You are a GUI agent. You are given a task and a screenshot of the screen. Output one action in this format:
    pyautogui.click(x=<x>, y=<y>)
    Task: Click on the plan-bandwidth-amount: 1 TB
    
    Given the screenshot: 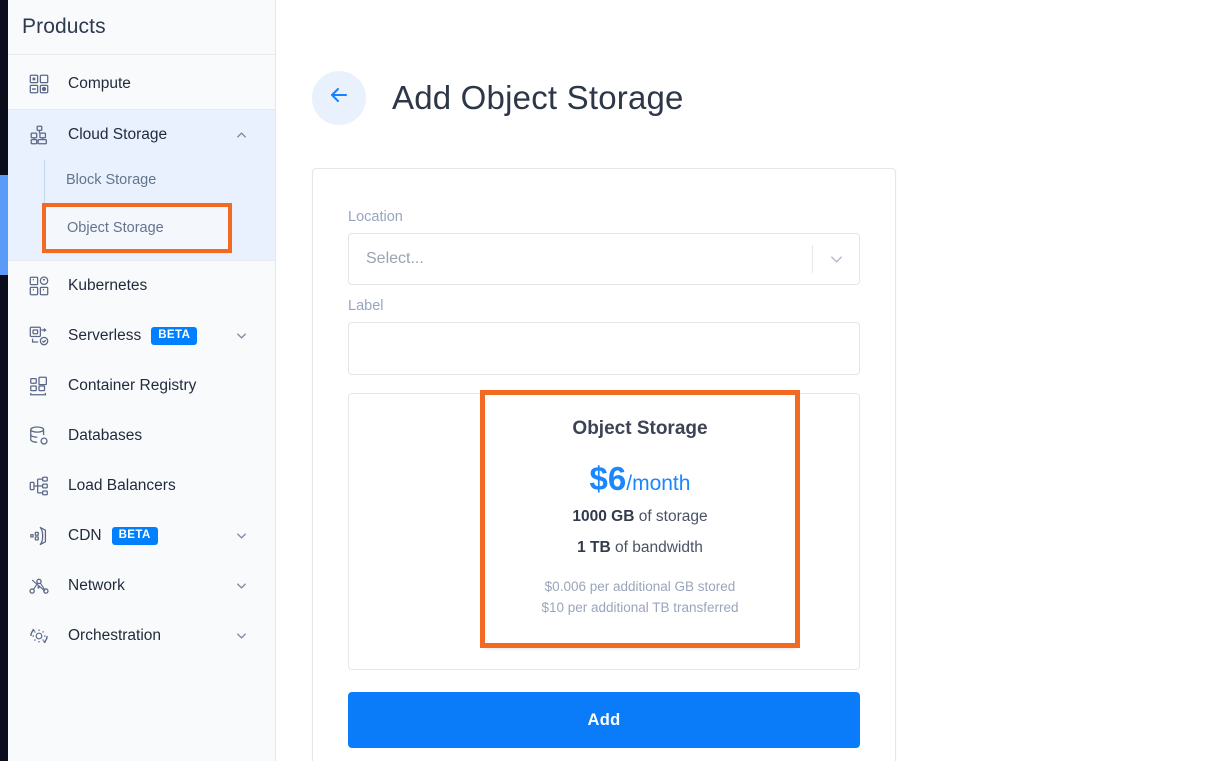 What is the action you would take?
    pyautogui.click(x=594, y=547)
    